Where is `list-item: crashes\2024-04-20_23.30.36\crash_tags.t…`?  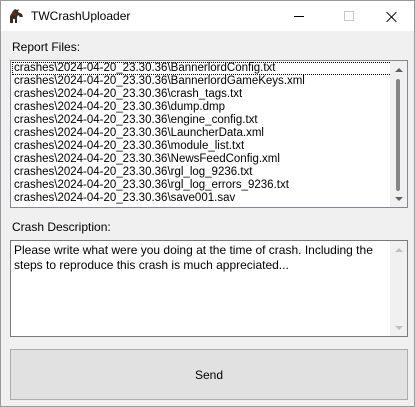
list-item: crashes\2024-04-20_23.30.36\crash_tags.t… is located at coordinates (202, 94).